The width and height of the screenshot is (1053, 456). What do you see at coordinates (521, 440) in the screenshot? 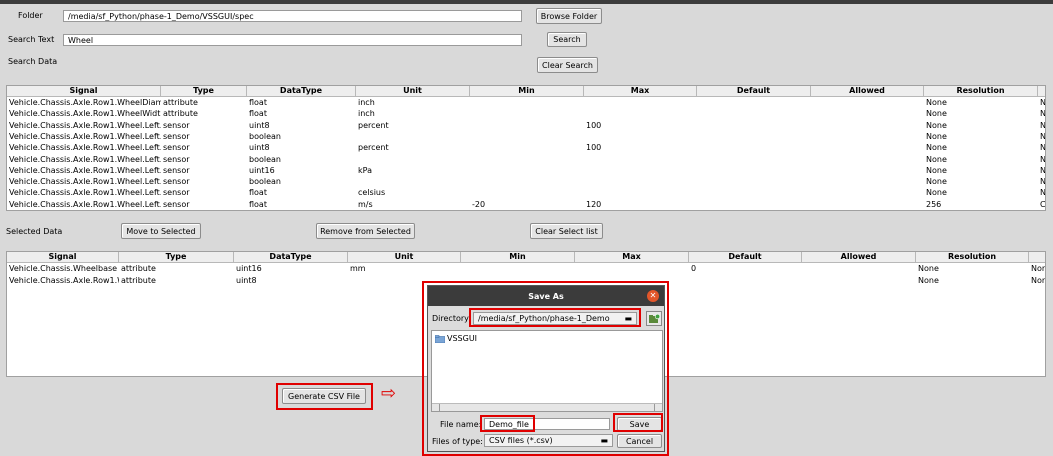
I see `files-of-type-value: CSV files (*.csv)` at bounding box center [521, 440].